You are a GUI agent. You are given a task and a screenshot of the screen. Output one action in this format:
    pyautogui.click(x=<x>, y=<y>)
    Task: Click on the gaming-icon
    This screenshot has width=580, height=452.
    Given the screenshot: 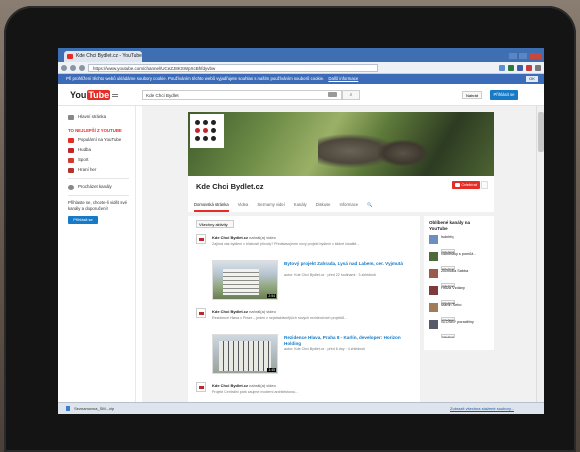 What is the action you would take?
    pyautogui.click(x=71, y=170)
    